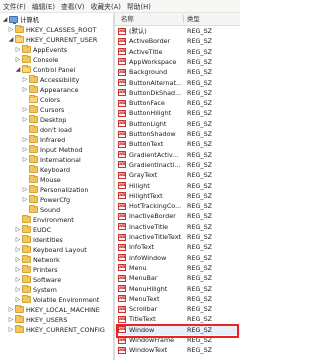  What do you see at coordinates (177, 93) in the screenshot?
I see `value-row: ab ButtonDkShad... REG_SZ` at bounding box center [177, 93].